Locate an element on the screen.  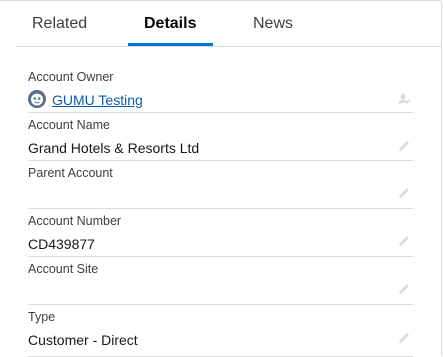
account-site-label: Account Site is located at coordinates (63, 269).